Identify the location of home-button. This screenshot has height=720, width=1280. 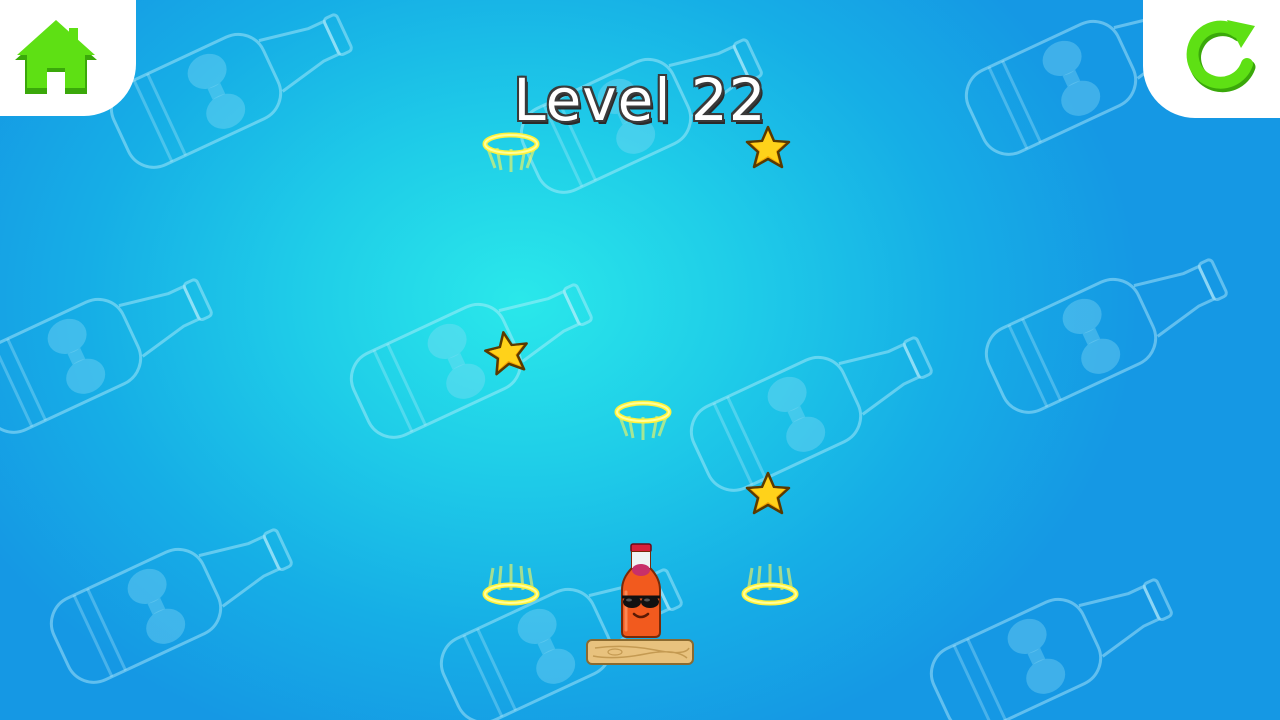
(68, 58).